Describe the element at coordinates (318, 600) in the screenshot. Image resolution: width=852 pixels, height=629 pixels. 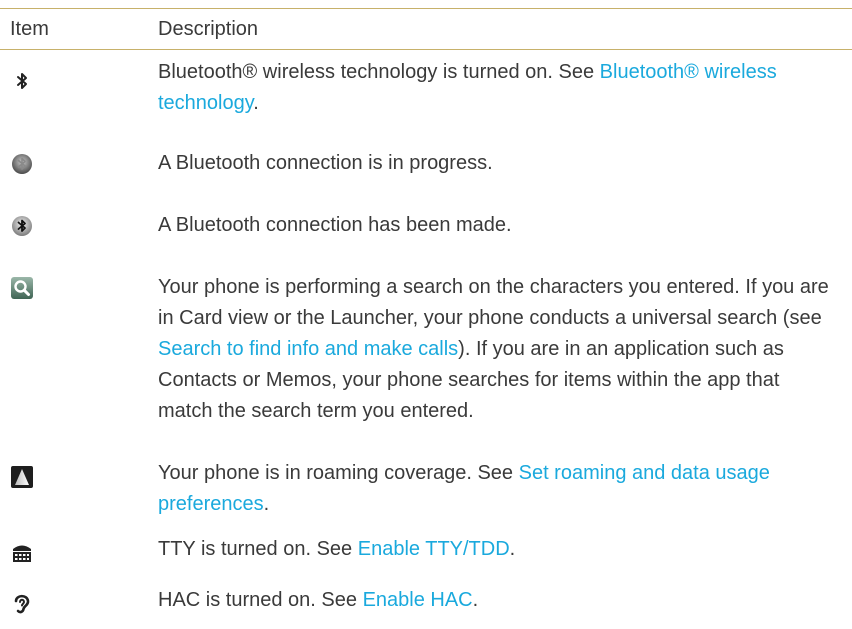
I see `row-description: HAC is turned on. See Enable HAC.` at that location.